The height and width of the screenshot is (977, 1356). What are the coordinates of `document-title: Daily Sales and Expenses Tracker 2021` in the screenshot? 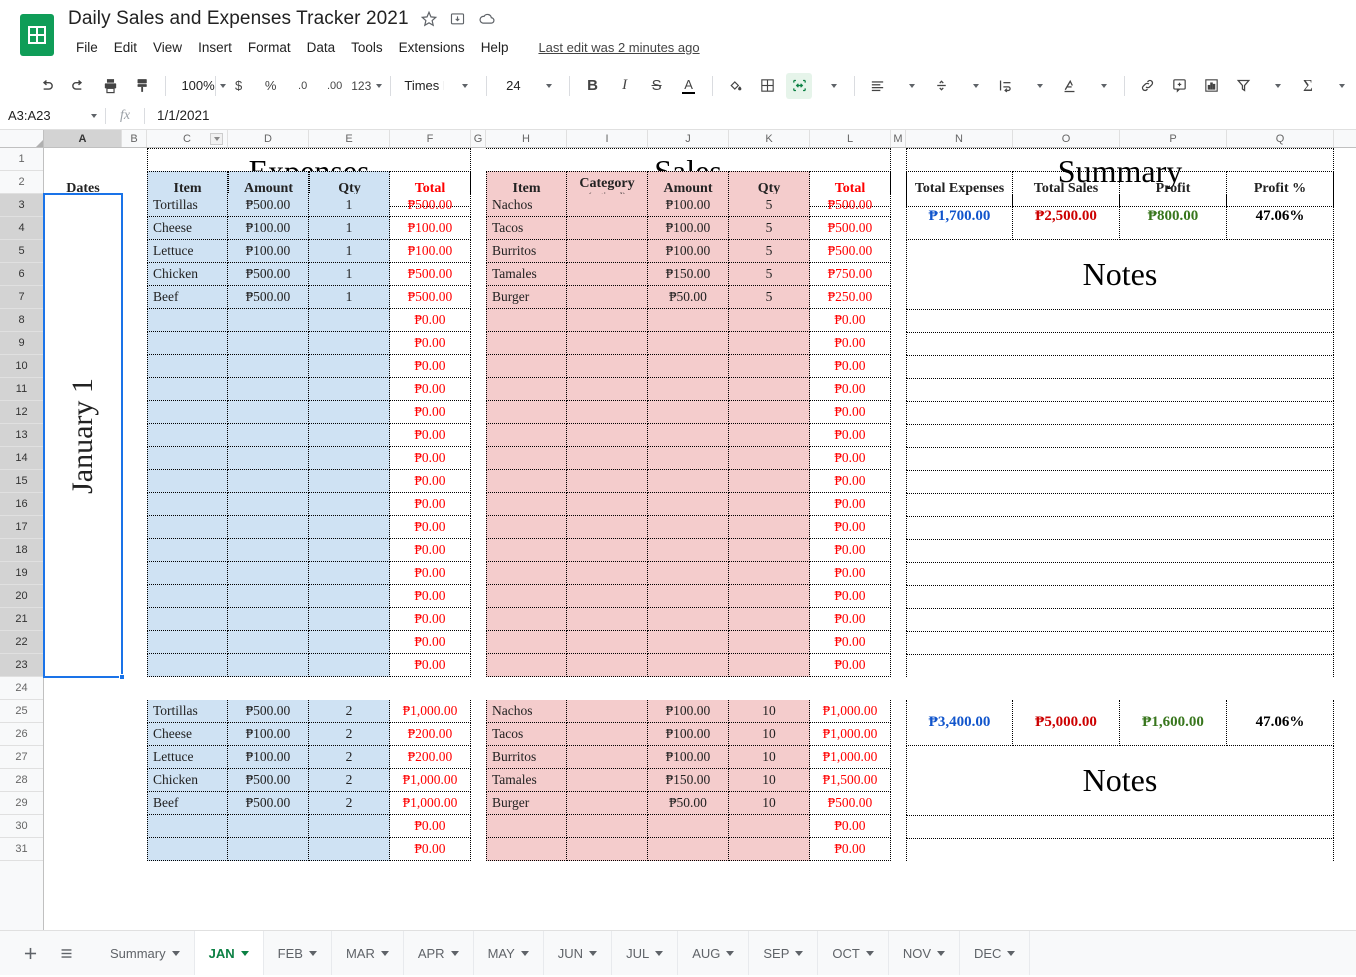 It's located at (238, 19).